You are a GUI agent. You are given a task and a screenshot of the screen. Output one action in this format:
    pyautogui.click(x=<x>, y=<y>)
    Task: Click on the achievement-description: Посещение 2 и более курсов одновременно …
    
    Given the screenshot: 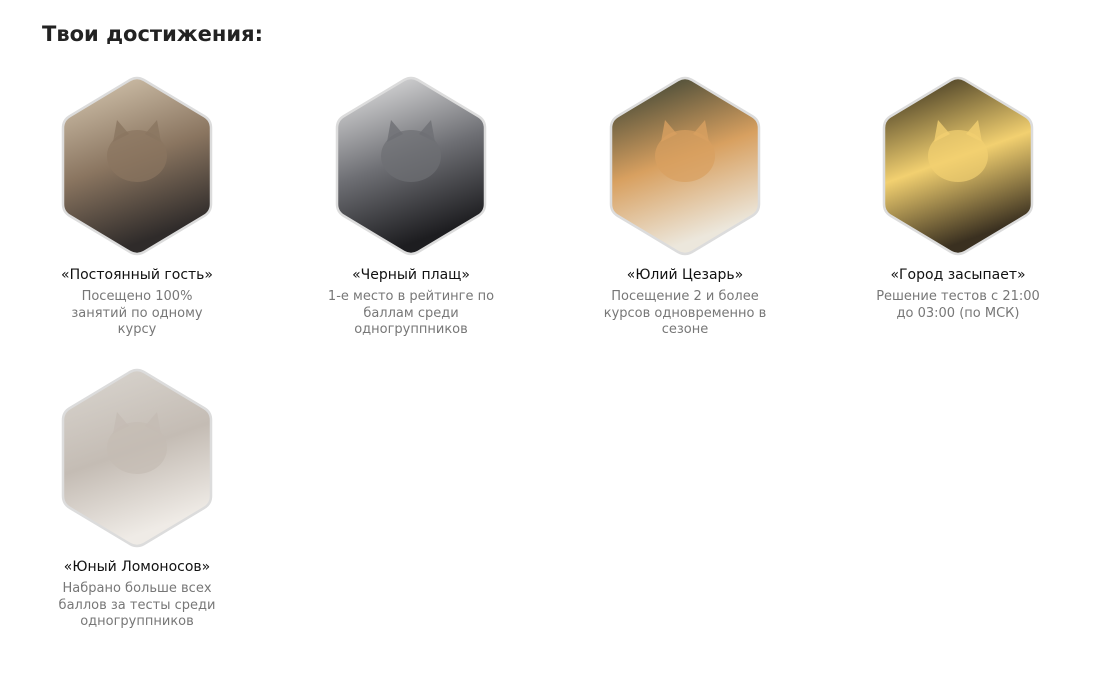 What is the action you would take?
    pyautogui.click(x=685, y=313)
    